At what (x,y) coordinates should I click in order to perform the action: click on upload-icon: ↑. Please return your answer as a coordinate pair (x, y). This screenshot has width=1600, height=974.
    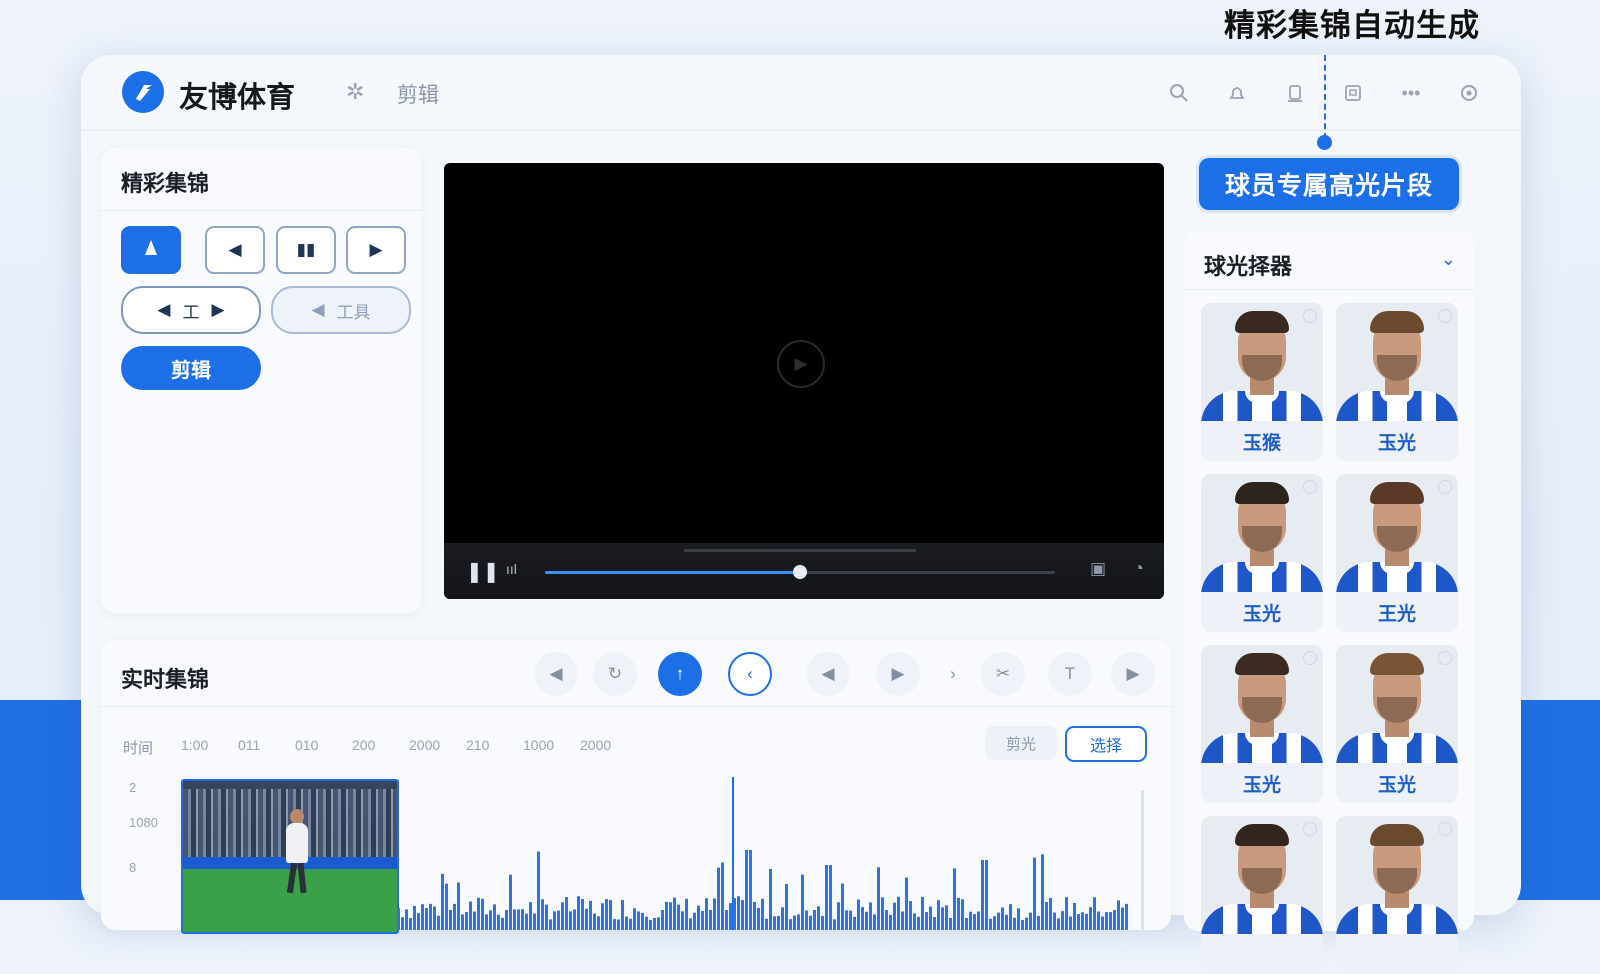
    Looking at the image, I should click on (680, 674).